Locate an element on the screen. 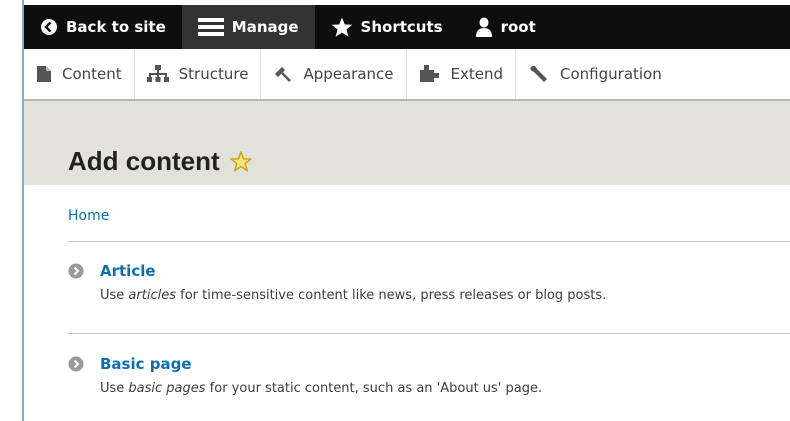  desc-emphasis: articles is located at coordinates (152, 295).